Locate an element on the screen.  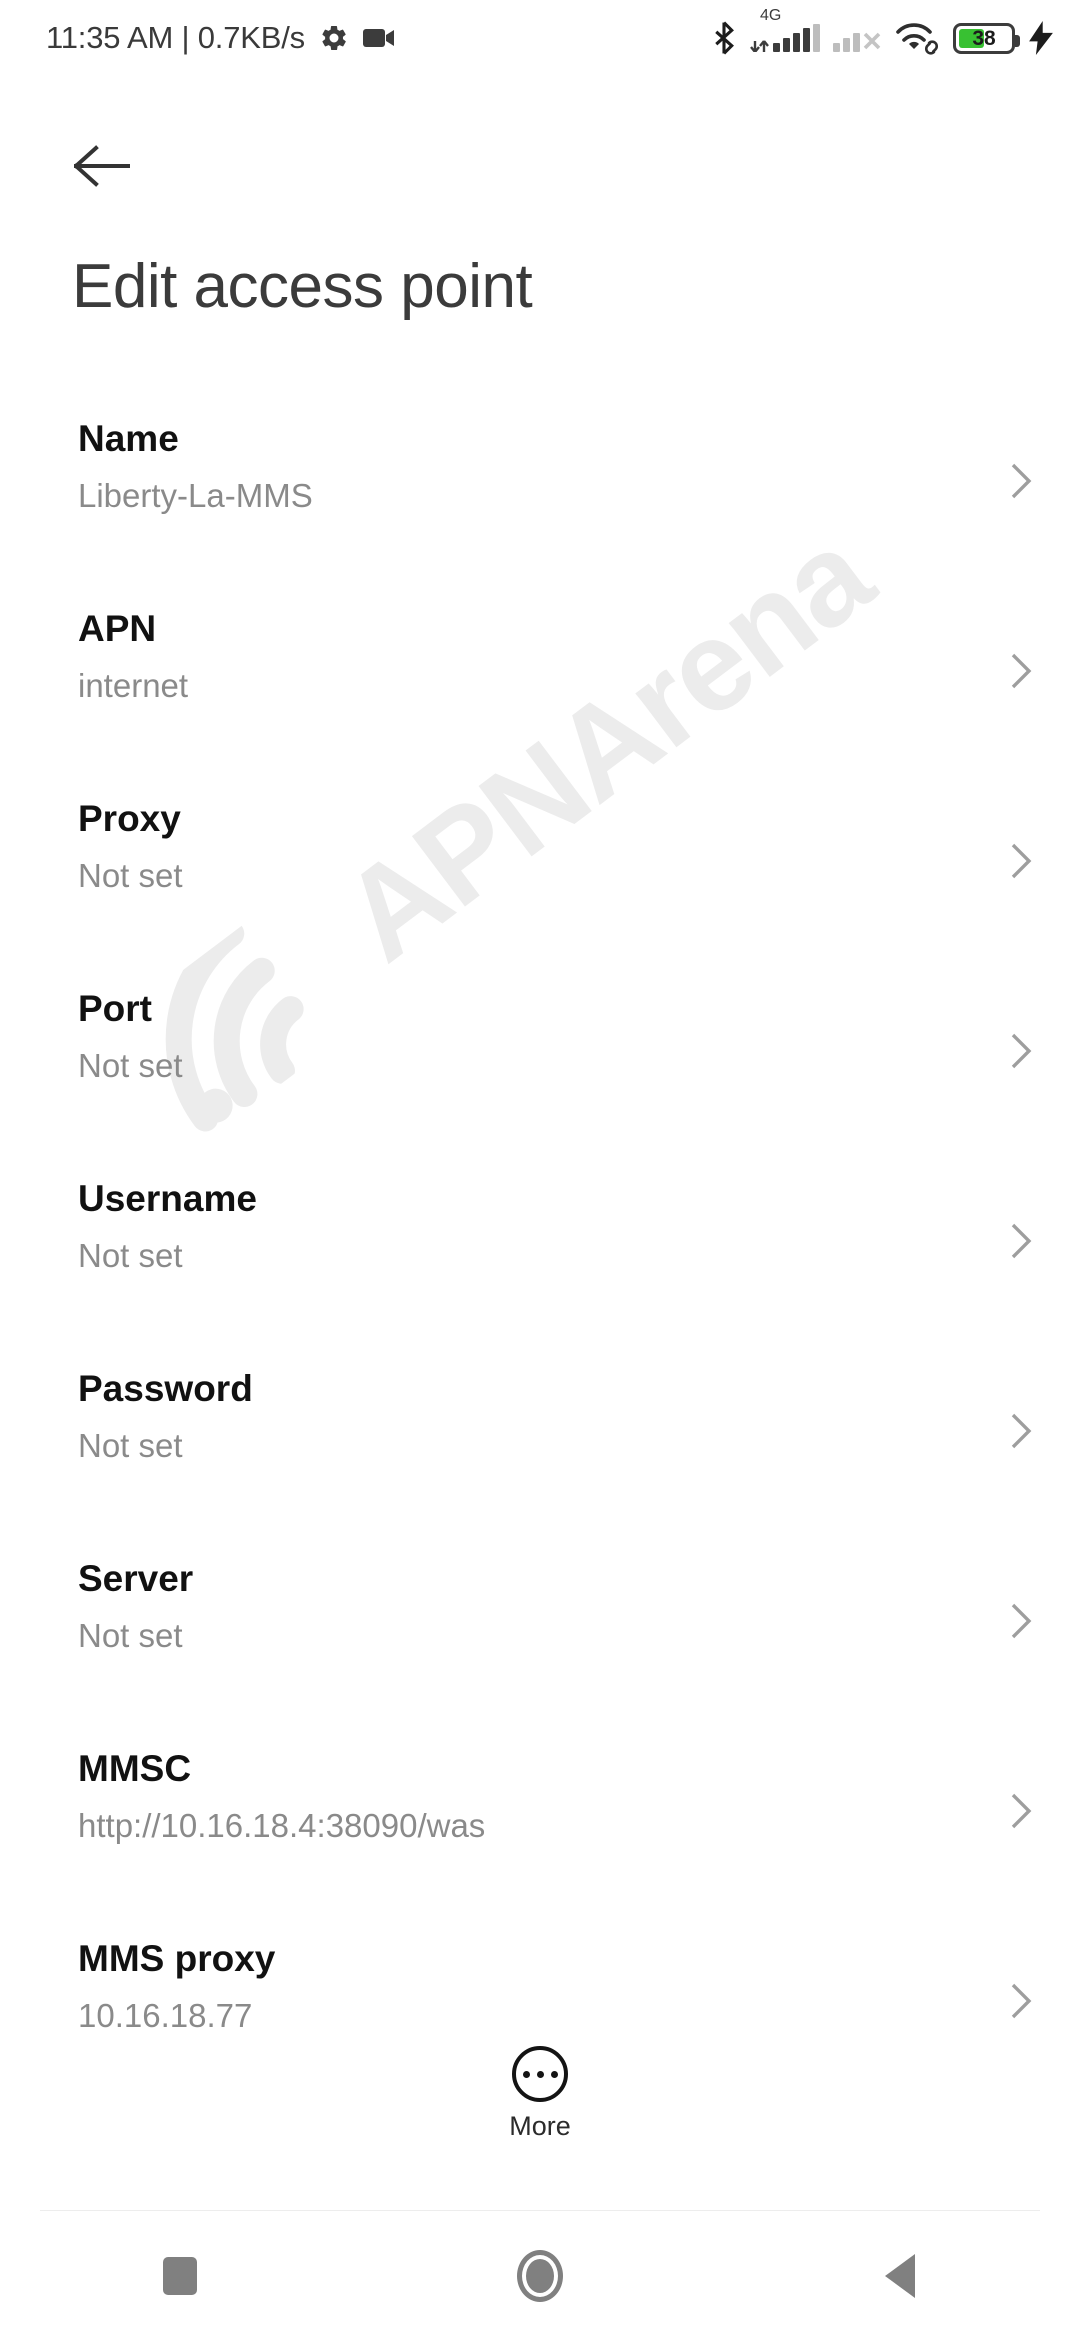
row-title: MMSC is located at coordinates (135, 1768).